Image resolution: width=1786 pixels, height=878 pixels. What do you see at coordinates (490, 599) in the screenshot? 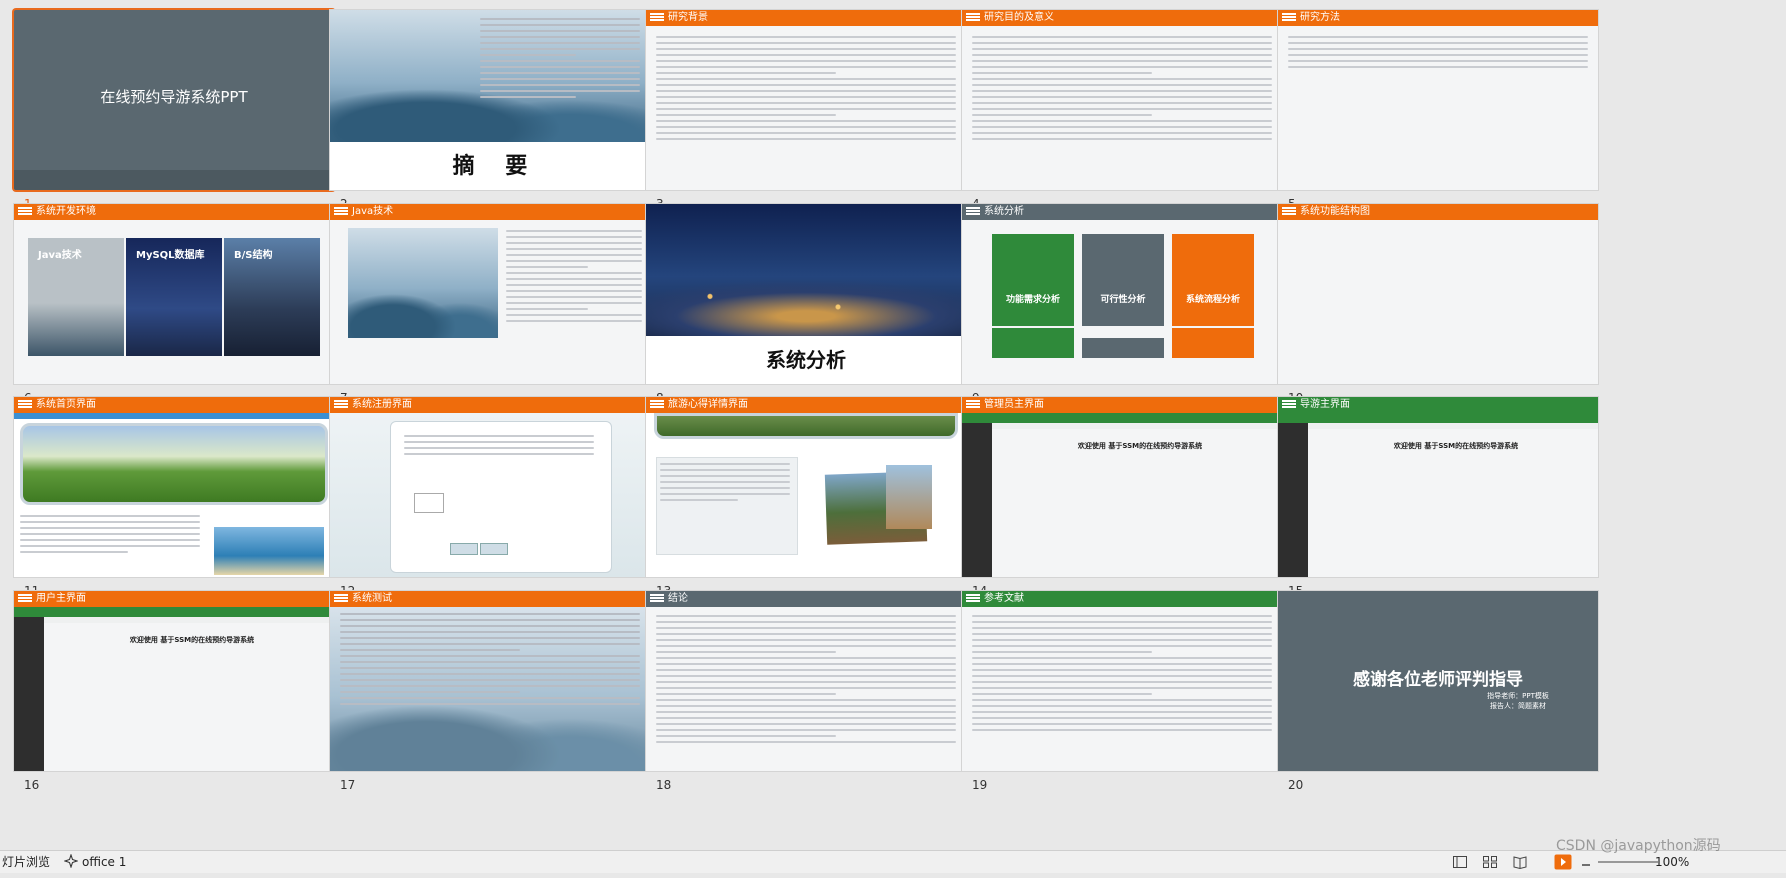
I see `slide-header-bar: 系统测试` at bounding box center [490, 599].